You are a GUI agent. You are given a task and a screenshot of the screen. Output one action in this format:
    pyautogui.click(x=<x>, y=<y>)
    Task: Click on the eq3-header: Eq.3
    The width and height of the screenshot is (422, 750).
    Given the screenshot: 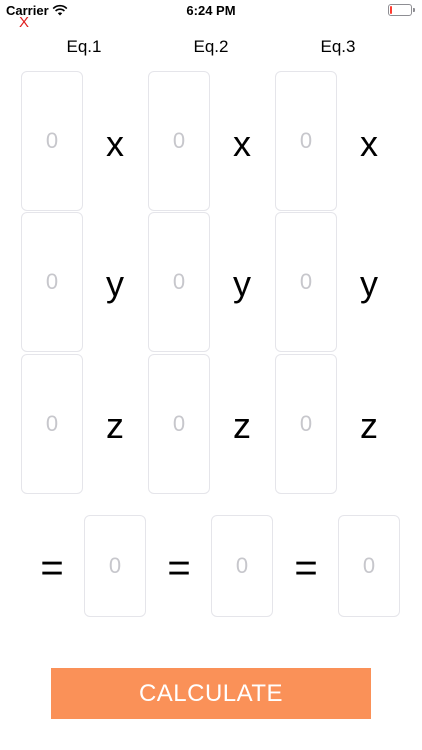 What is the action you would take?
    pyautogui.click(x=338, y=46)
    